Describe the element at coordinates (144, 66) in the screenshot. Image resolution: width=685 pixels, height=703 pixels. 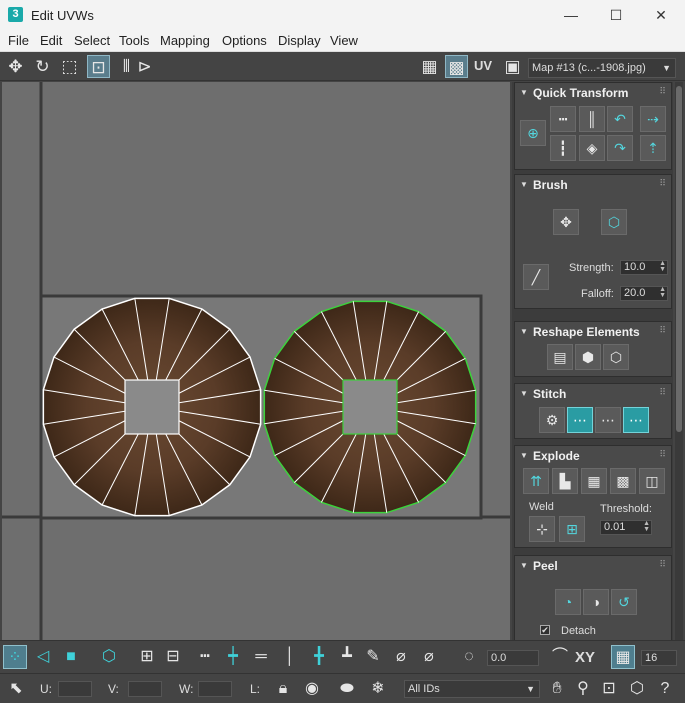
I see `mirror-vertical-icon: ⊳` at that location.